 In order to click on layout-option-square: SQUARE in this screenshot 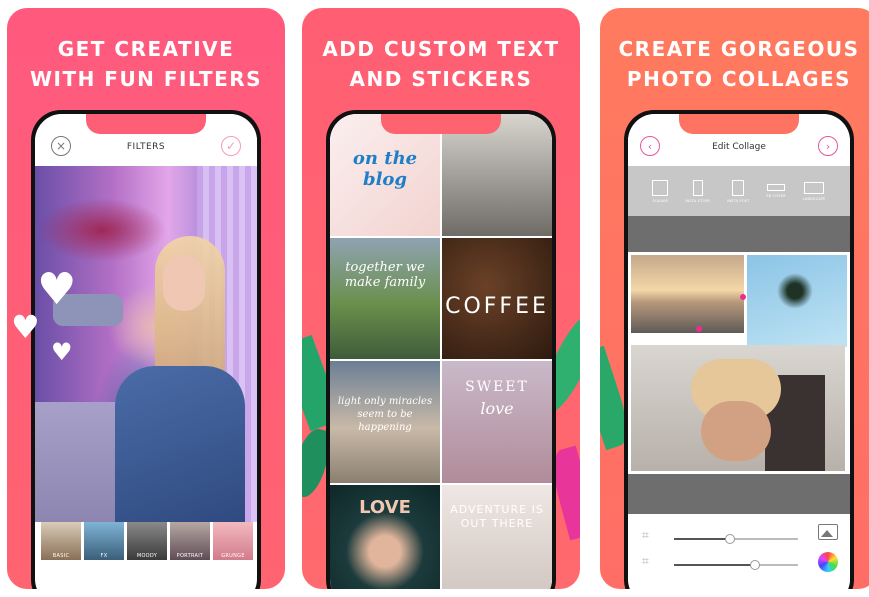, I will do `click(660, 191)`.